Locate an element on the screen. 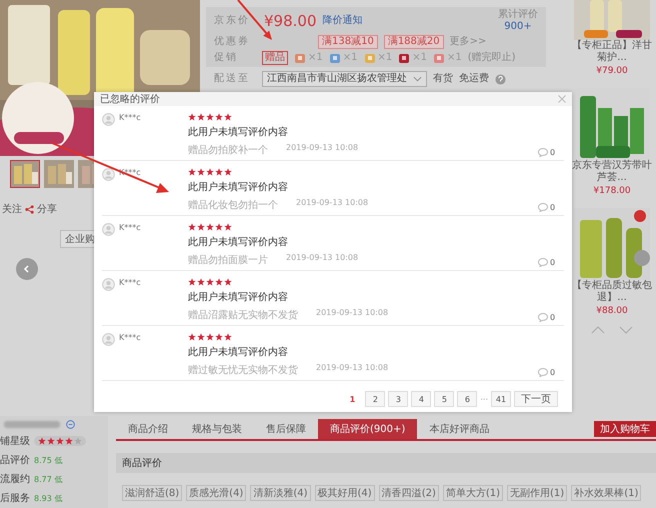 This screenshot has width=656, height=508. tab: 商品评价(900+) is located at coordinates (368, 429).